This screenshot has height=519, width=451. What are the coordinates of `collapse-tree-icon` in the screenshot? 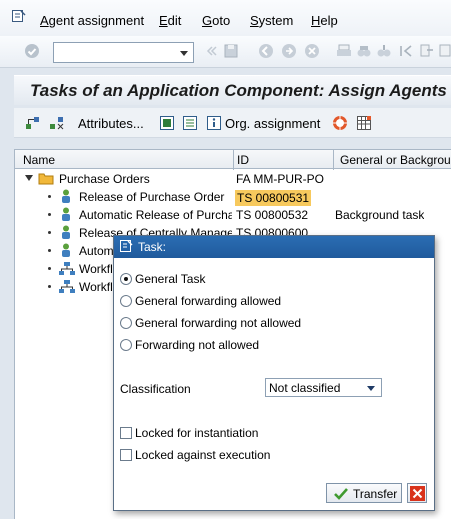 It's located at (57, 123).